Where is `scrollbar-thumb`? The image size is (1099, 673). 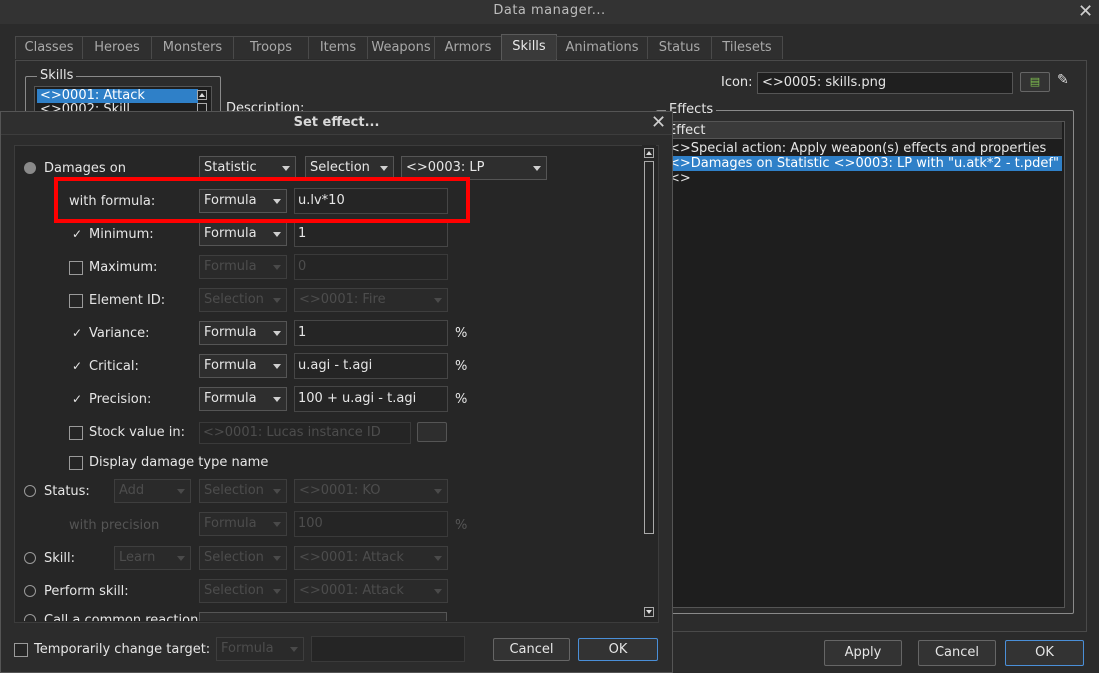 scrollbar-thumb is located at coordinates (649, 347).